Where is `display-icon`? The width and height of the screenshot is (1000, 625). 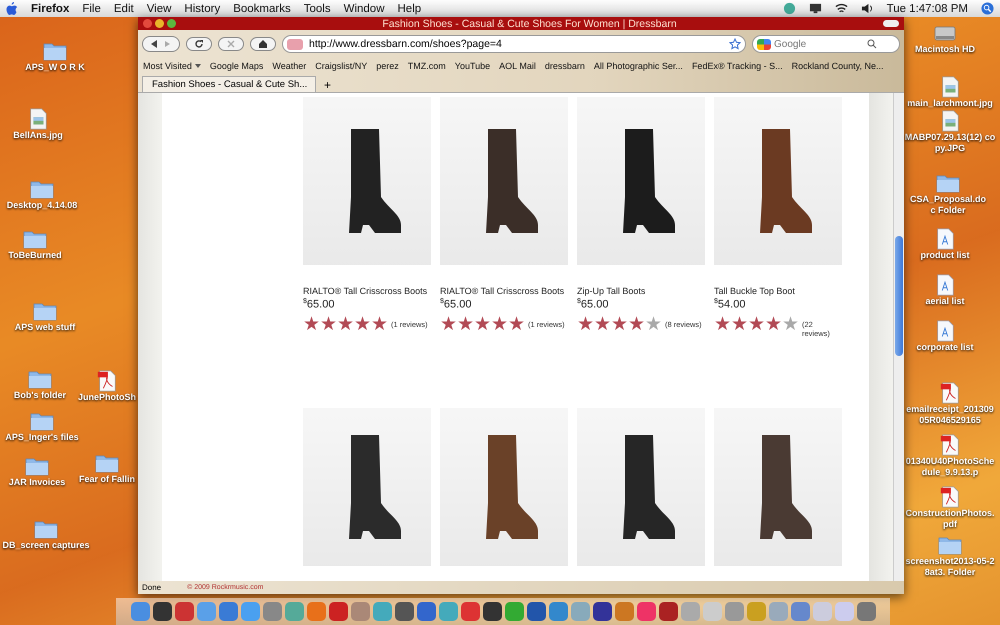
display-icon is located at coordinates (815, 8).